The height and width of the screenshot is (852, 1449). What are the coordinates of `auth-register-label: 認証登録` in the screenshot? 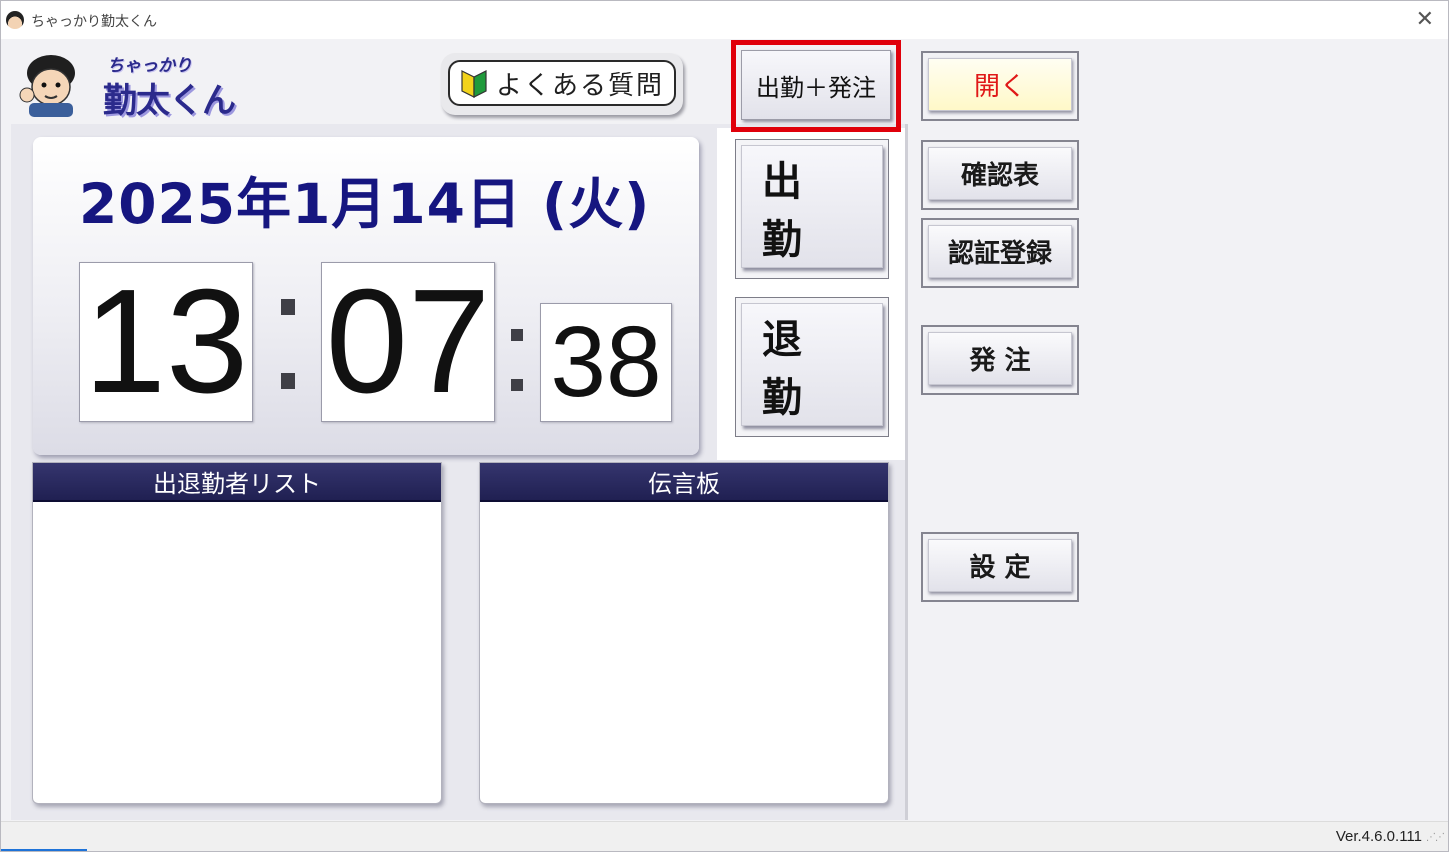 It's located at (1000, 251).